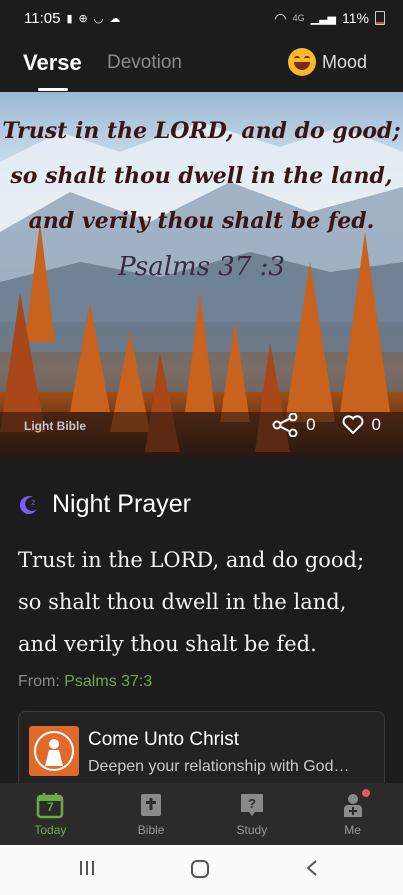 This screenshot has height=895, width=403. I want to click on share-button: 0, so click(294, 425).